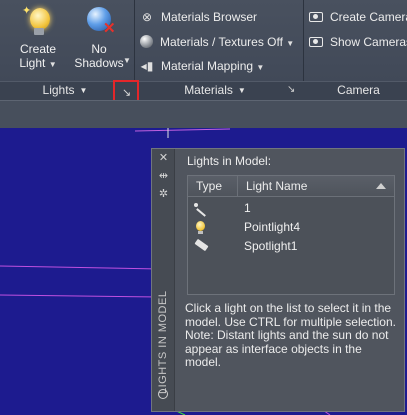 The height and width of the screenshot is (415, 407). I want to click on list-header: Type Light Name, so click(291, 186).